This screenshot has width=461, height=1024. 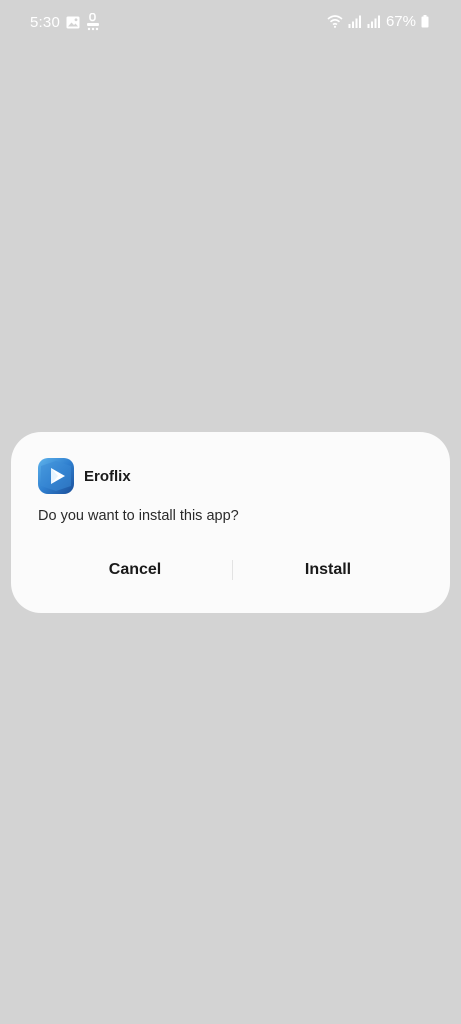 I want to click on battery-icon, so click(x=425, y=21).